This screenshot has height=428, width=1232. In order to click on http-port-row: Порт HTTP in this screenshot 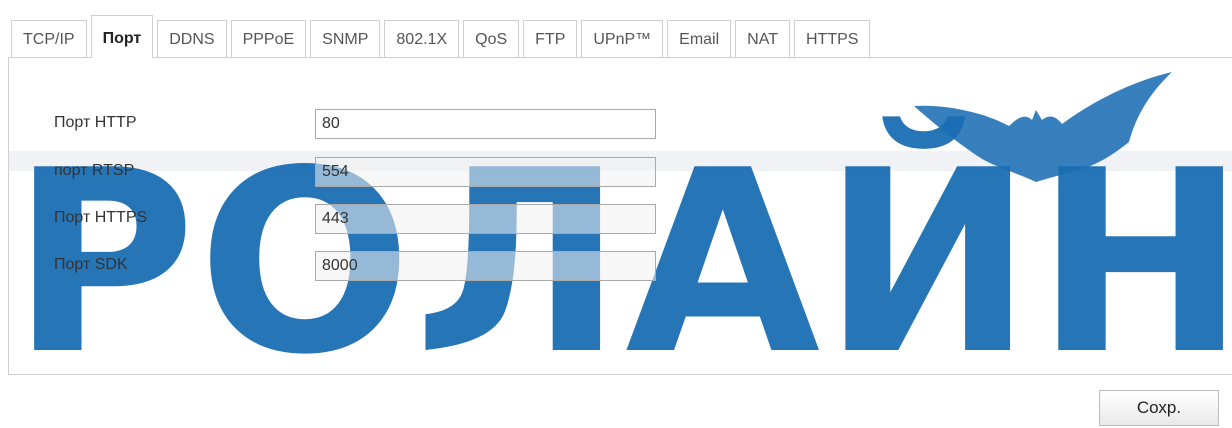, I will do `click(339, 125)`.